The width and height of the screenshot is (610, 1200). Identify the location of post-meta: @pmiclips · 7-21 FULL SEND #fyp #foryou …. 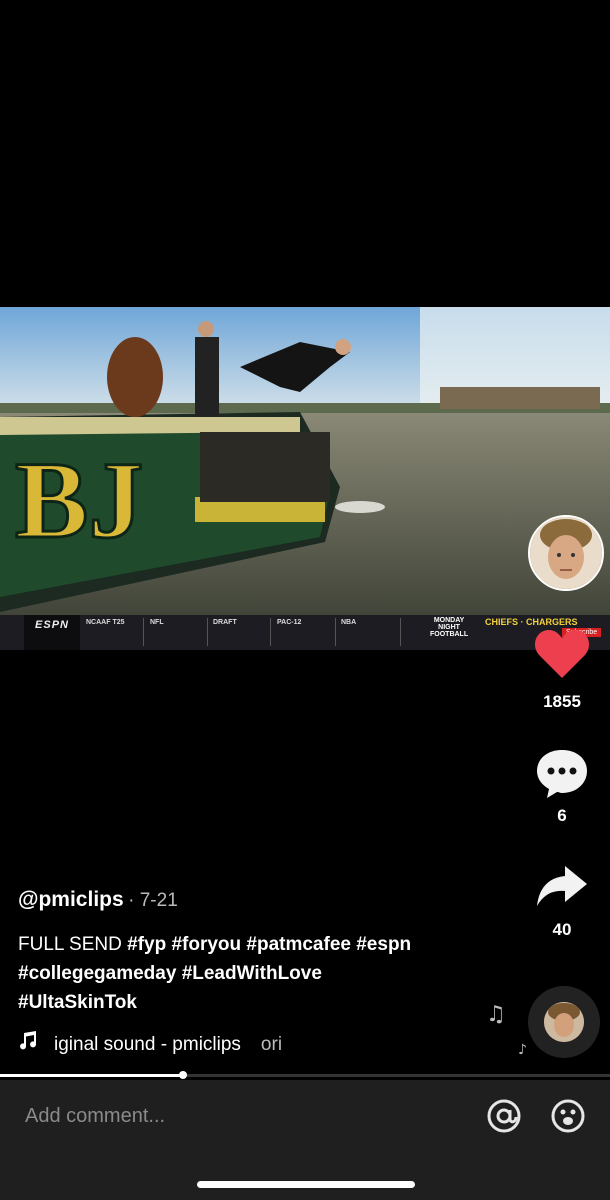
(268, 952).